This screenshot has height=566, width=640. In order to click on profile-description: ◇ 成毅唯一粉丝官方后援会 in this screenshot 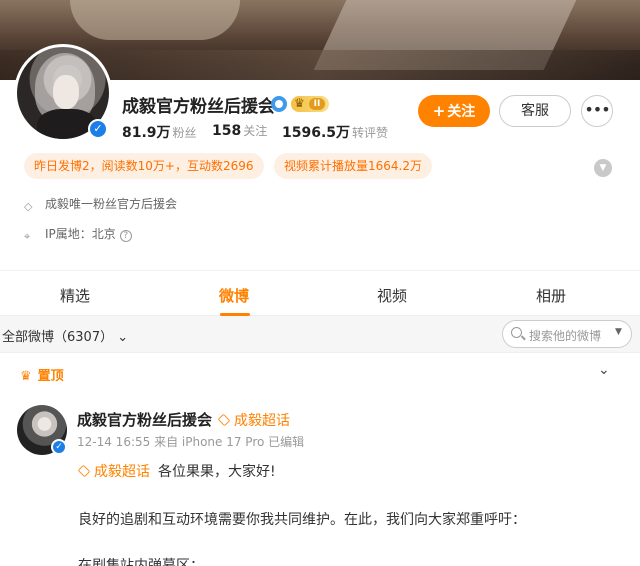, I will do `click(101, 205)`.